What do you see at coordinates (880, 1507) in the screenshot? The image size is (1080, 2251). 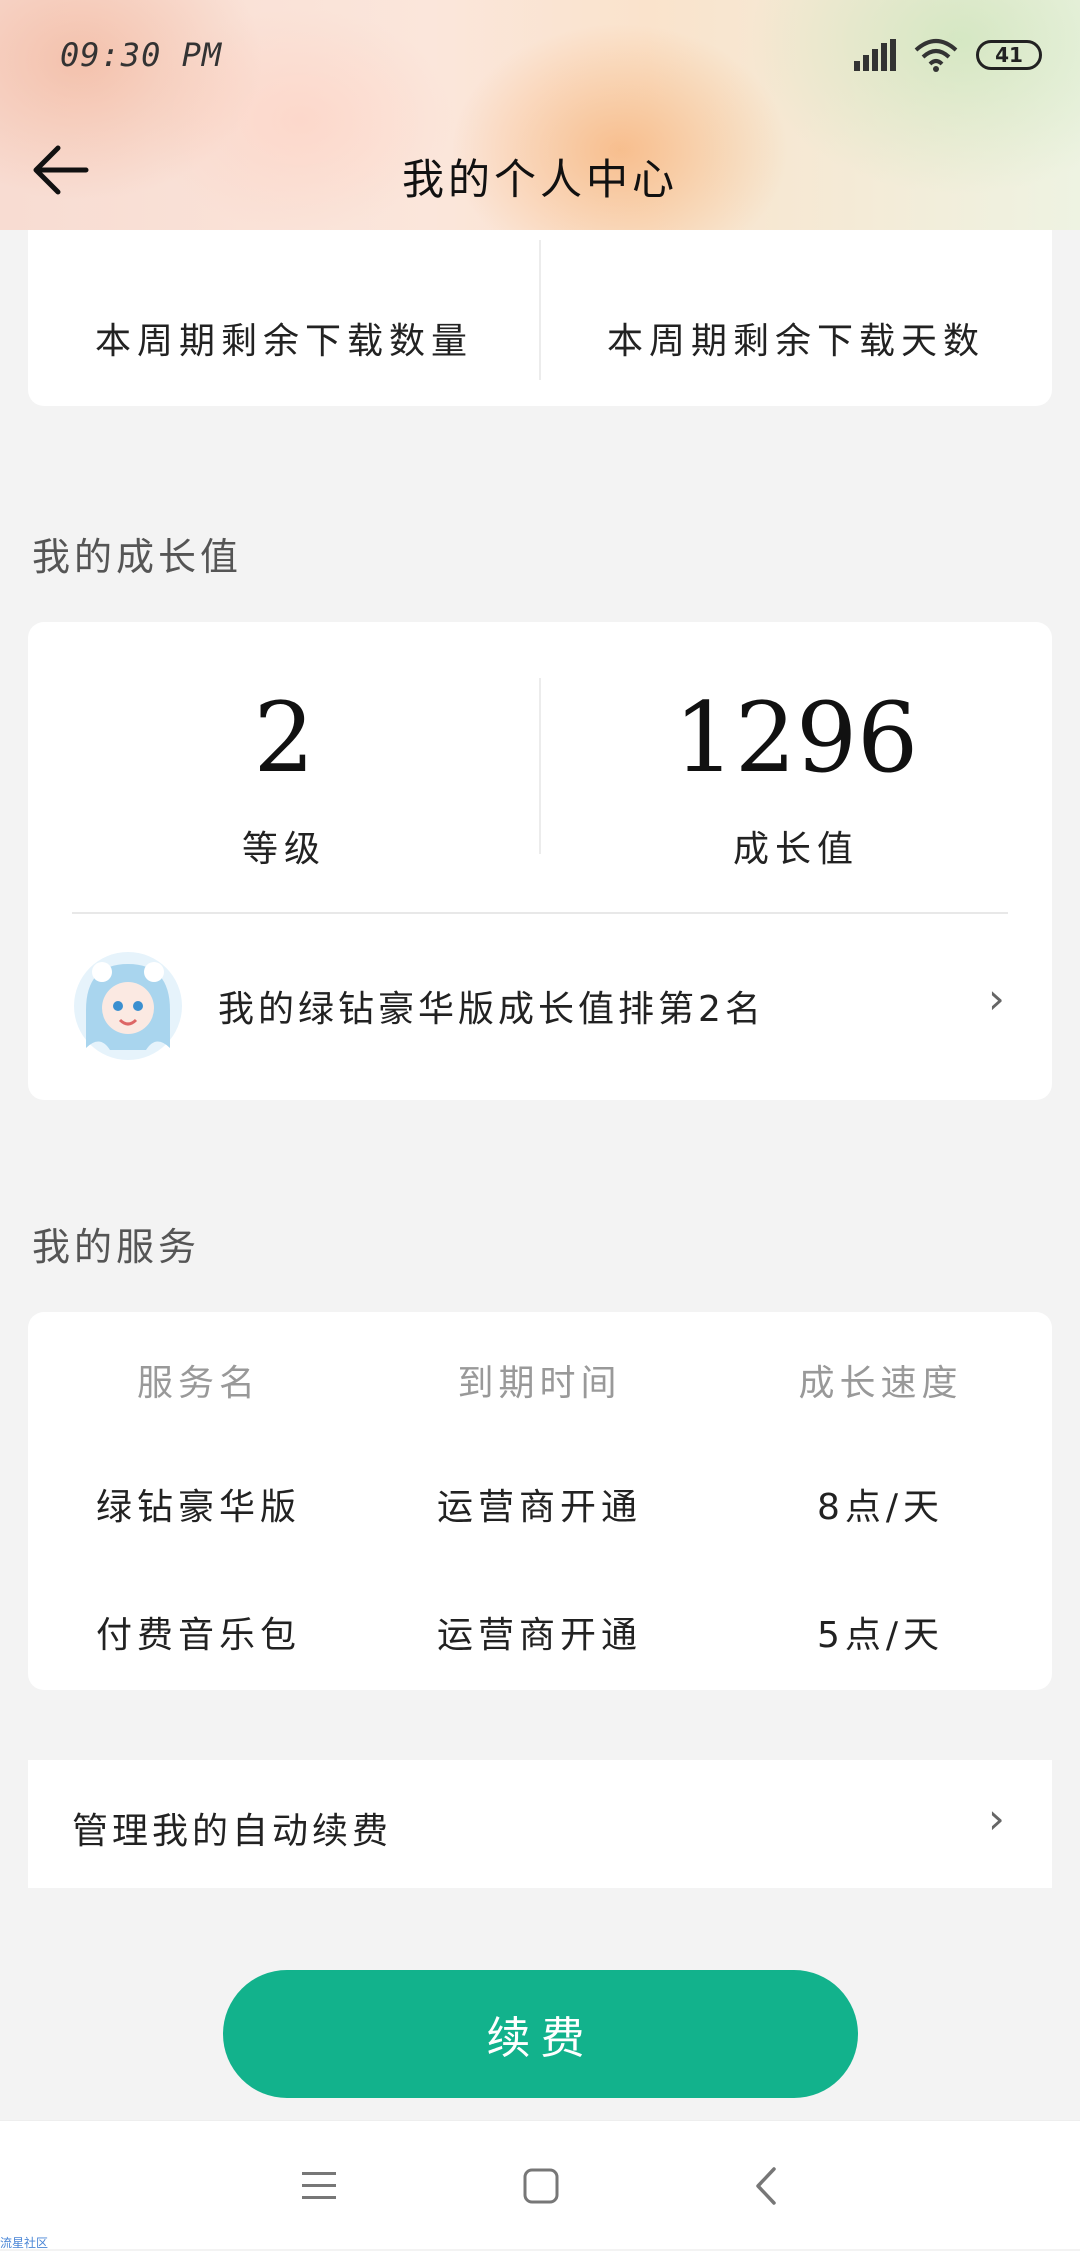 I see `service-speed: 8点/天` at bounding box center [880, 1507].